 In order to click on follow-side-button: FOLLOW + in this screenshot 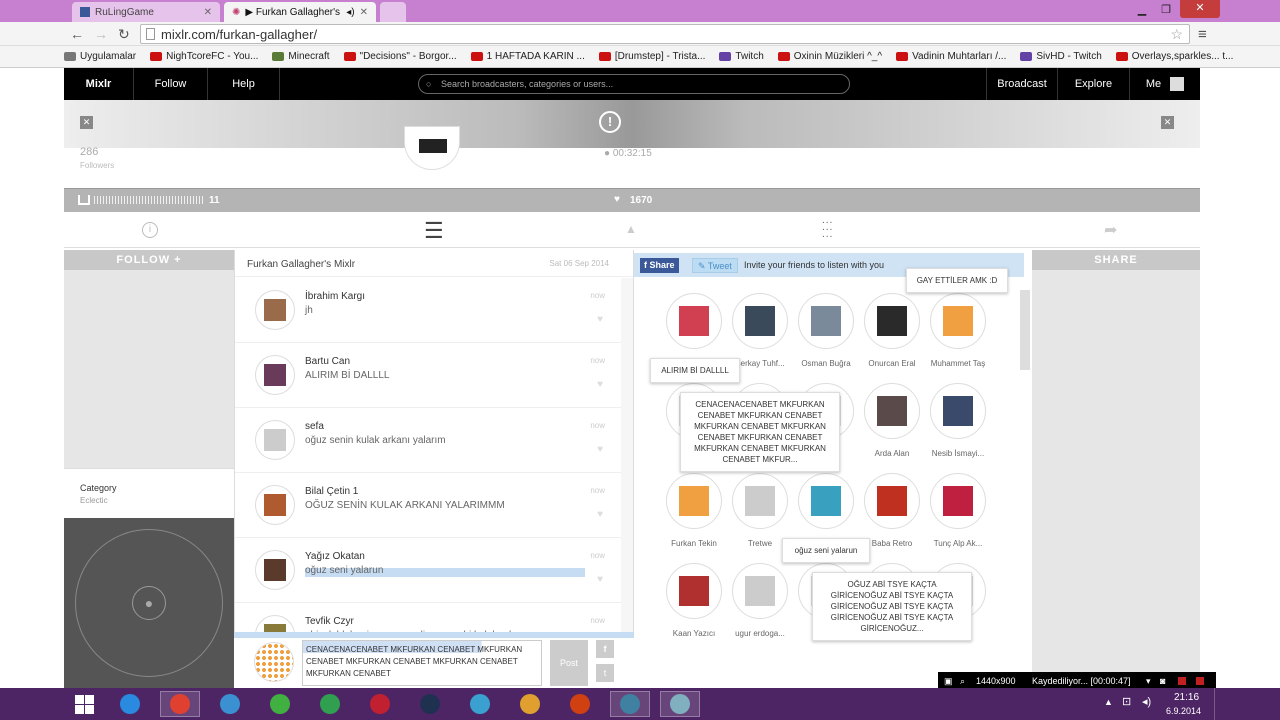, I will do `click(149, 260)`.